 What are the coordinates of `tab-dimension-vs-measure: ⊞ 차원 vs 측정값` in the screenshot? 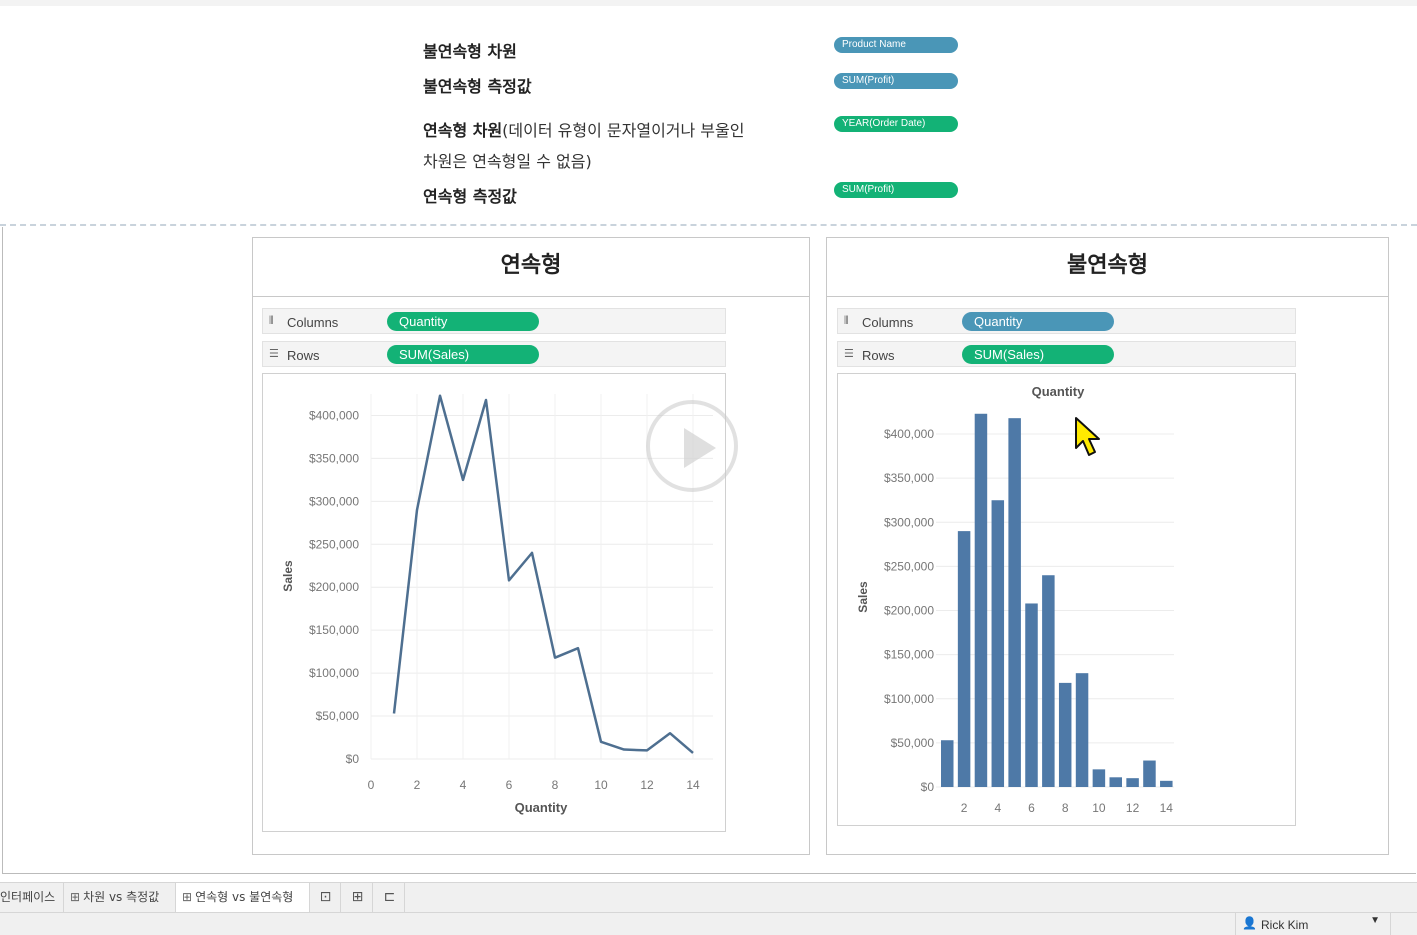 It's located at (120, 897).